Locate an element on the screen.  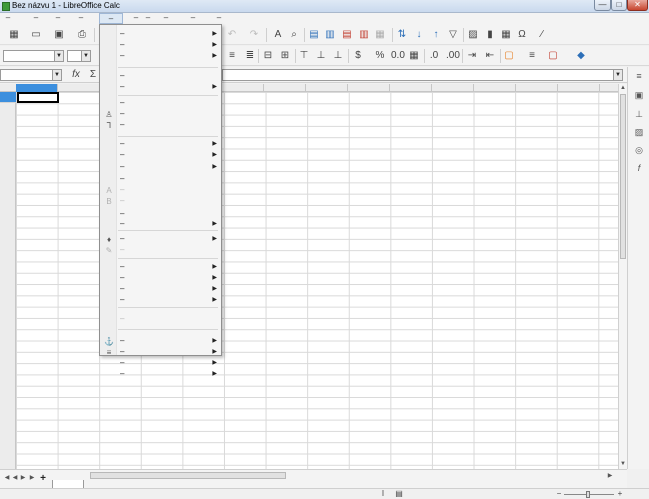
new-icon: ▦ is located at coordinates (14, 35).